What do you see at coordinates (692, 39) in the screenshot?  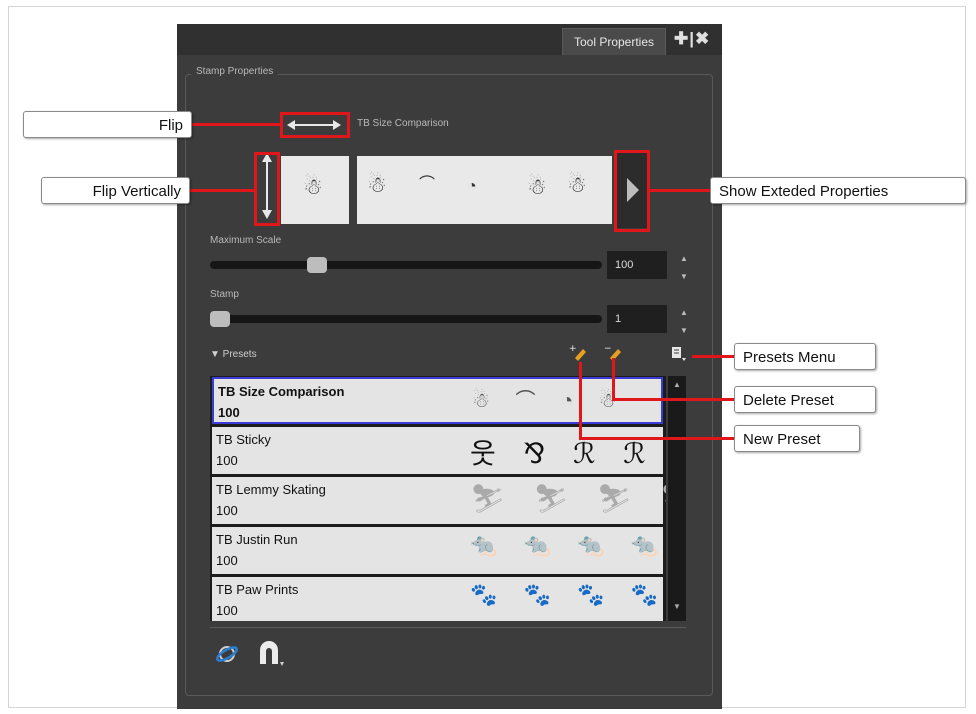 I see `tab-add-close-icon: ✚|✖` at bounding box center [692, 39].